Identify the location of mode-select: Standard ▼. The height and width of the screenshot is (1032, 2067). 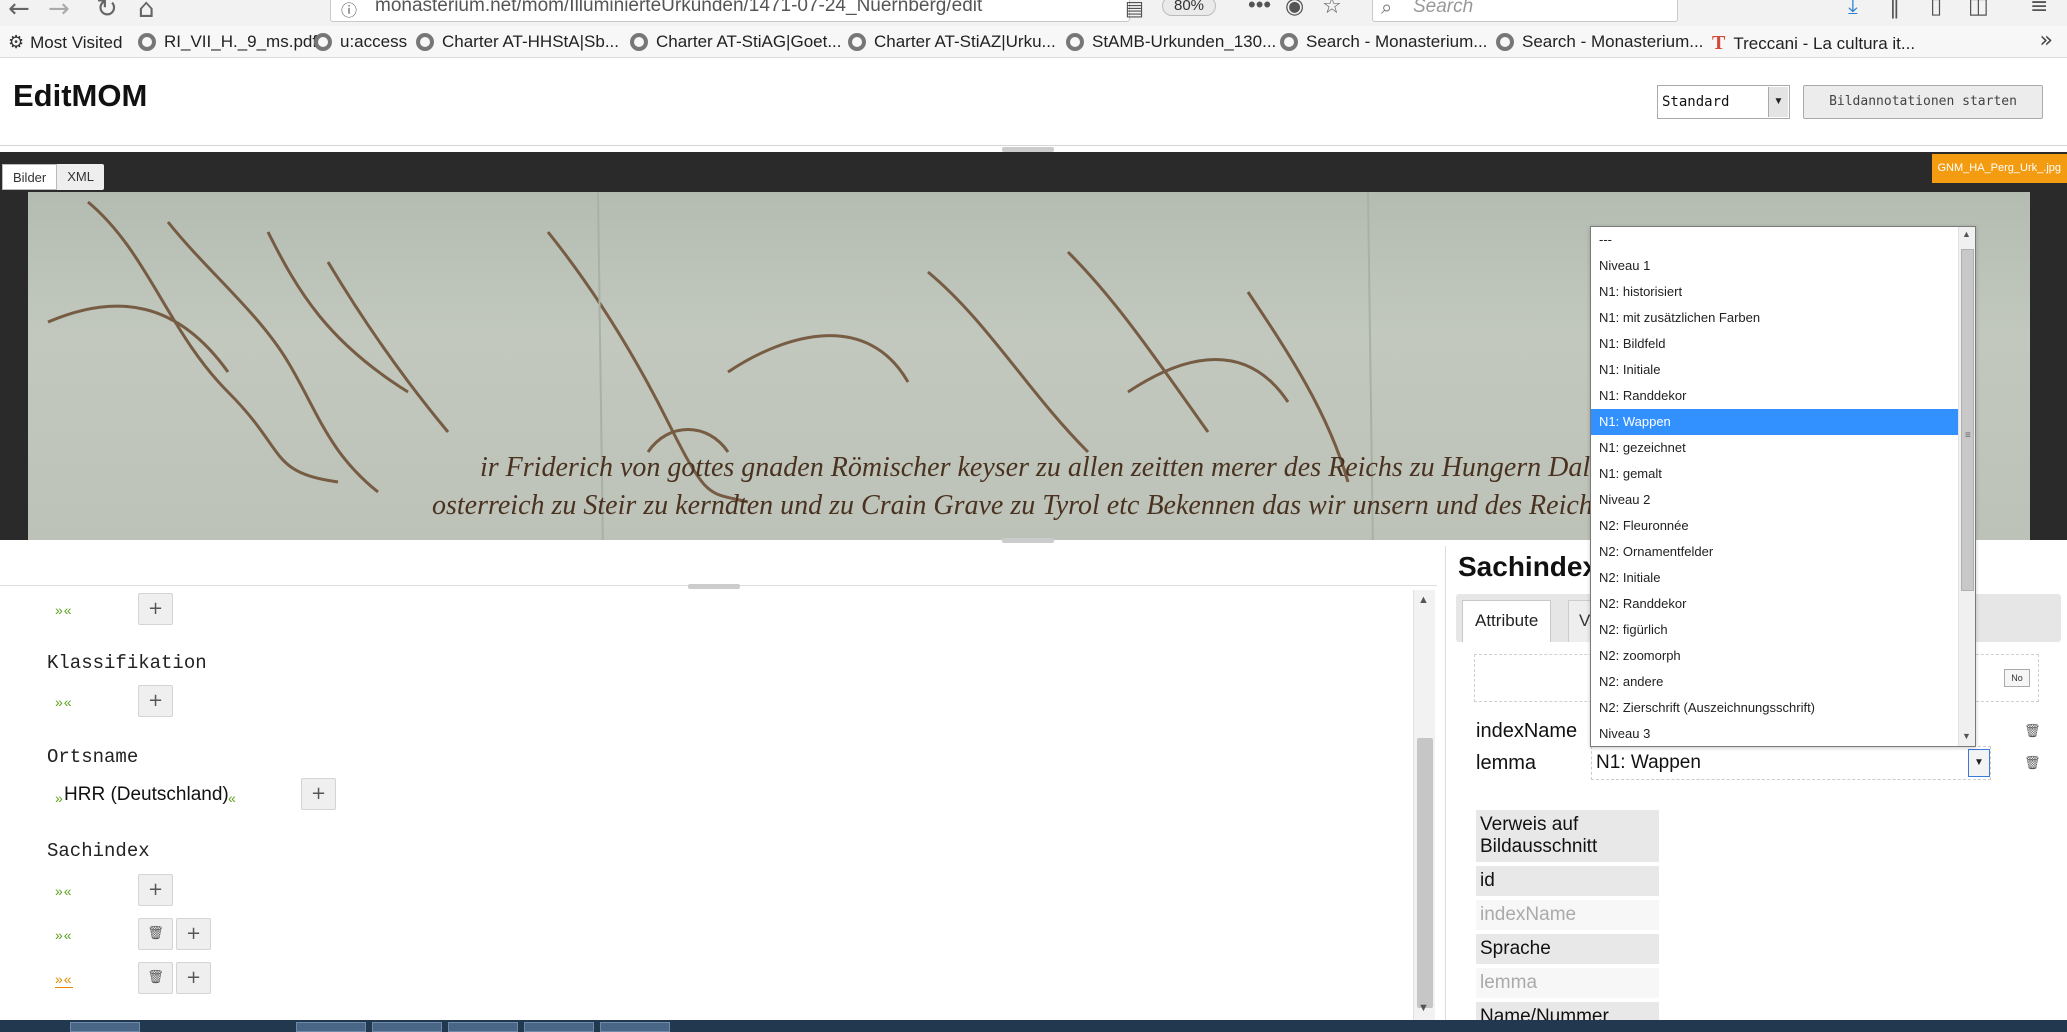
(1723, 102).